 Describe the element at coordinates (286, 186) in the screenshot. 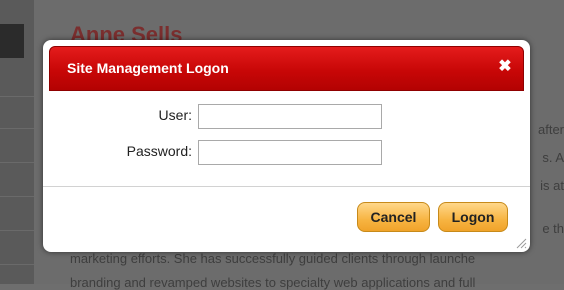

I see `dialog-divider` at that location.